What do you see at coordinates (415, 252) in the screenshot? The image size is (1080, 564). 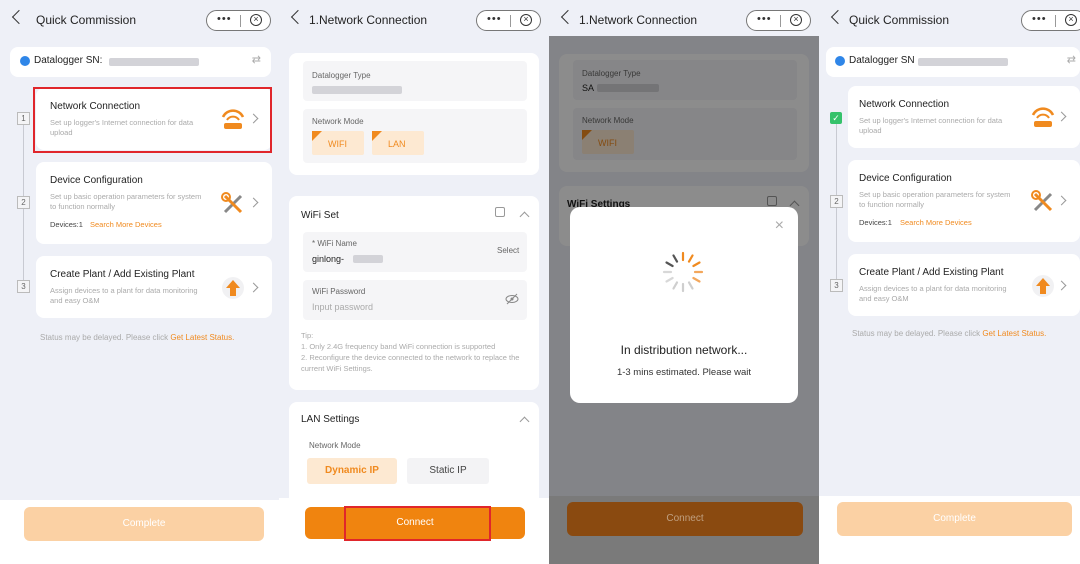 I see `wifi-name-field: * WiFi Name ginlong- Select` at bounding box center [415, 252].